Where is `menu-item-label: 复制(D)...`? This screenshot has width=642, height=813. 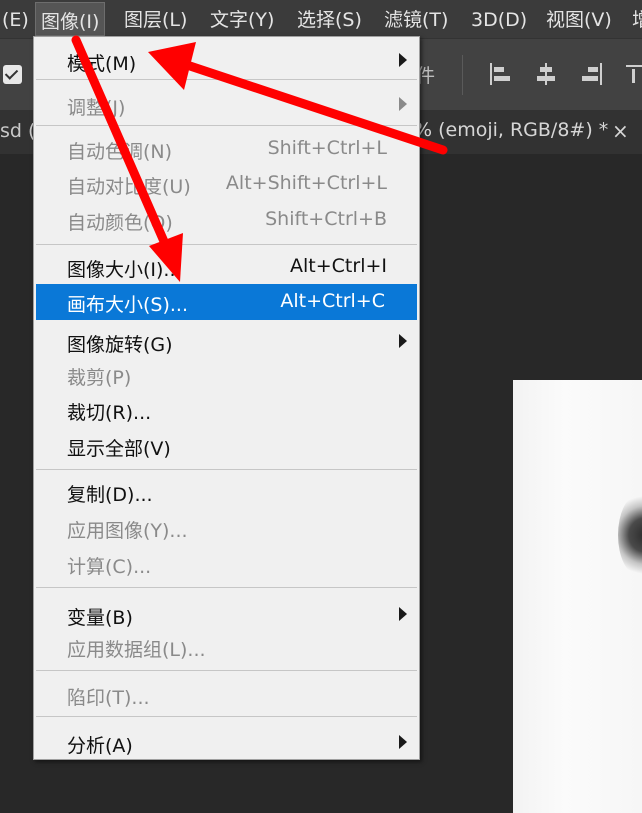 menu-item-label: 复制(D)... is located at coordinates (110, 495).